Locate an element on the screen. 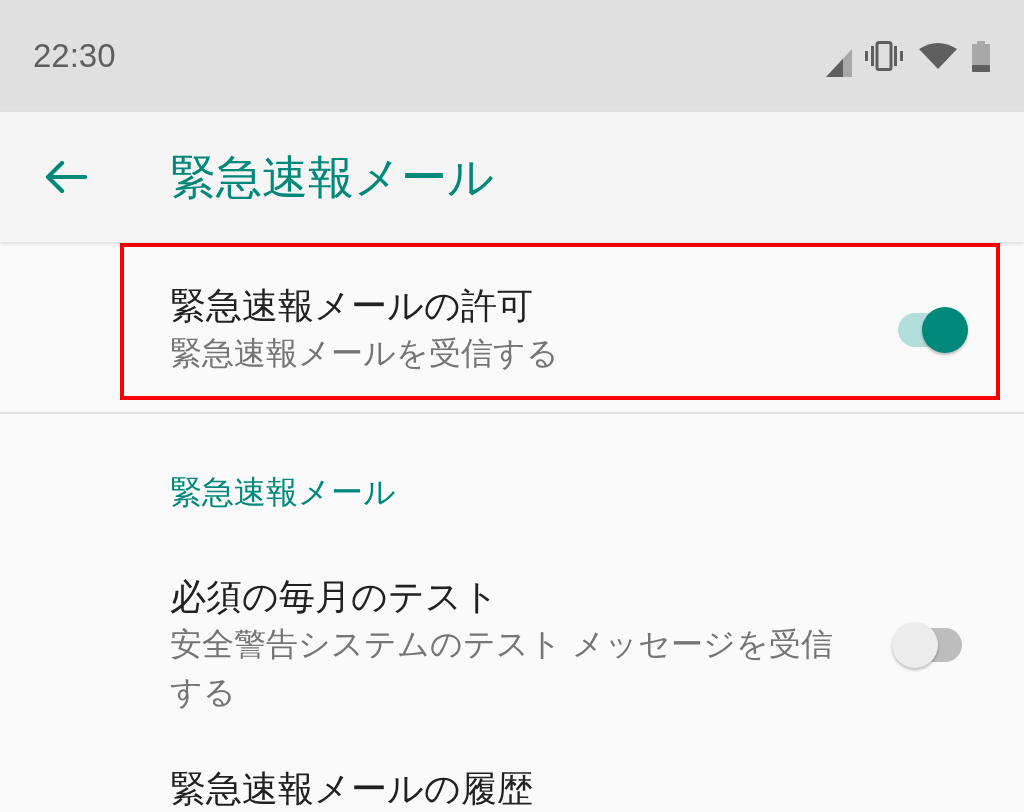 Image resolution: width=1024 pixels, height=812 pixels. vibrate-icon is located at coordinates (884, 56).